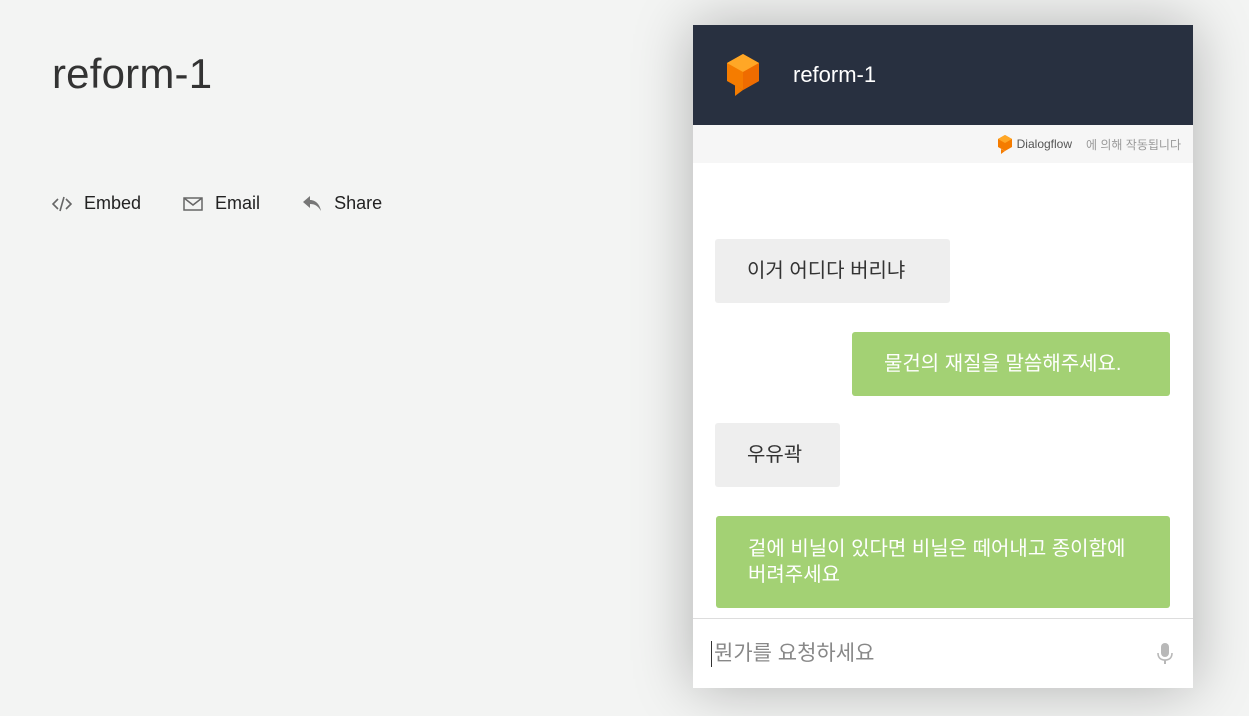 This screenshot has height=716, width=1249. I want to click on embed-label: Embed, so click(113, 203).